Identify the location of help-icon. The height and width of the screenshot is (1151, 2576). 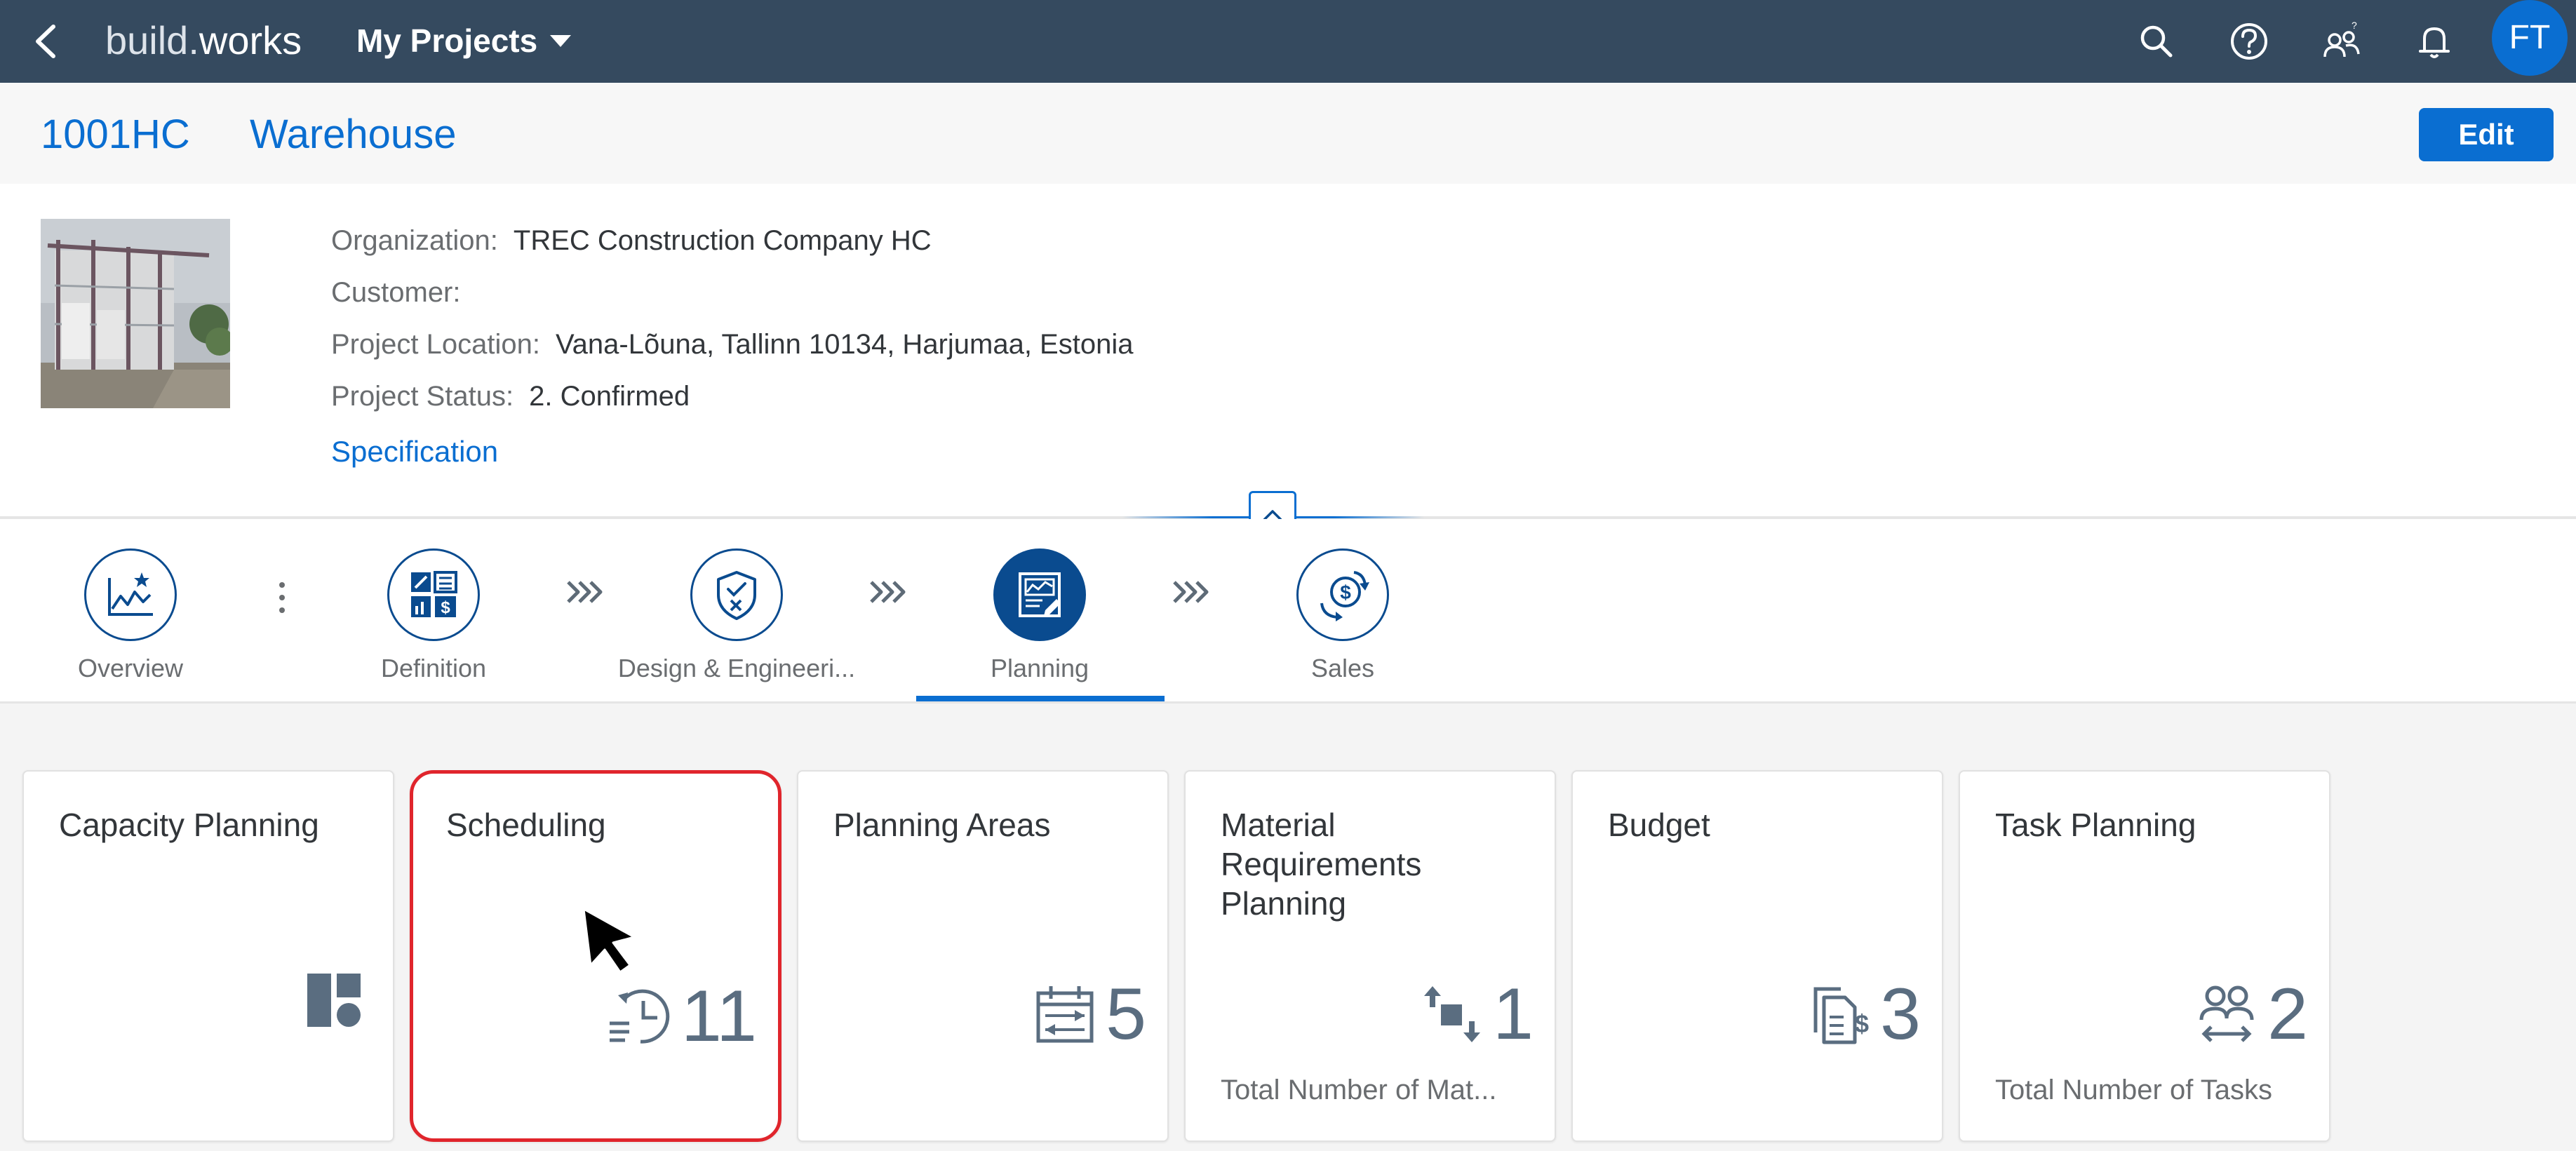
(2249, 41).